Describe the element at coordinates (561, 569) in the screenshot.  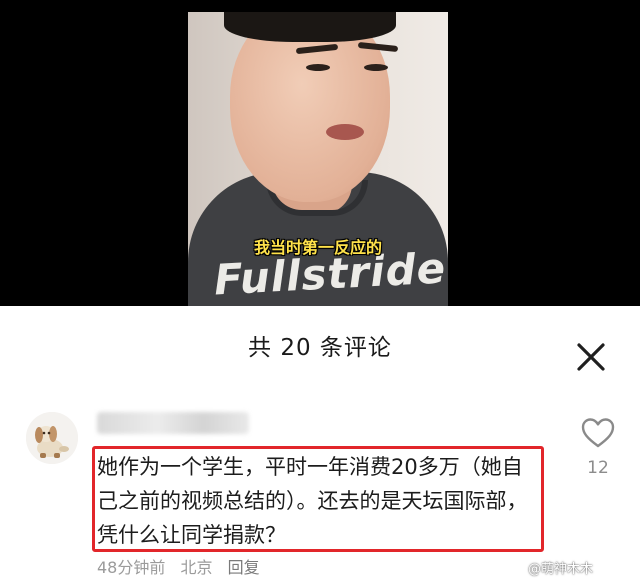
I see `watermark: @萌神木木` at that location.